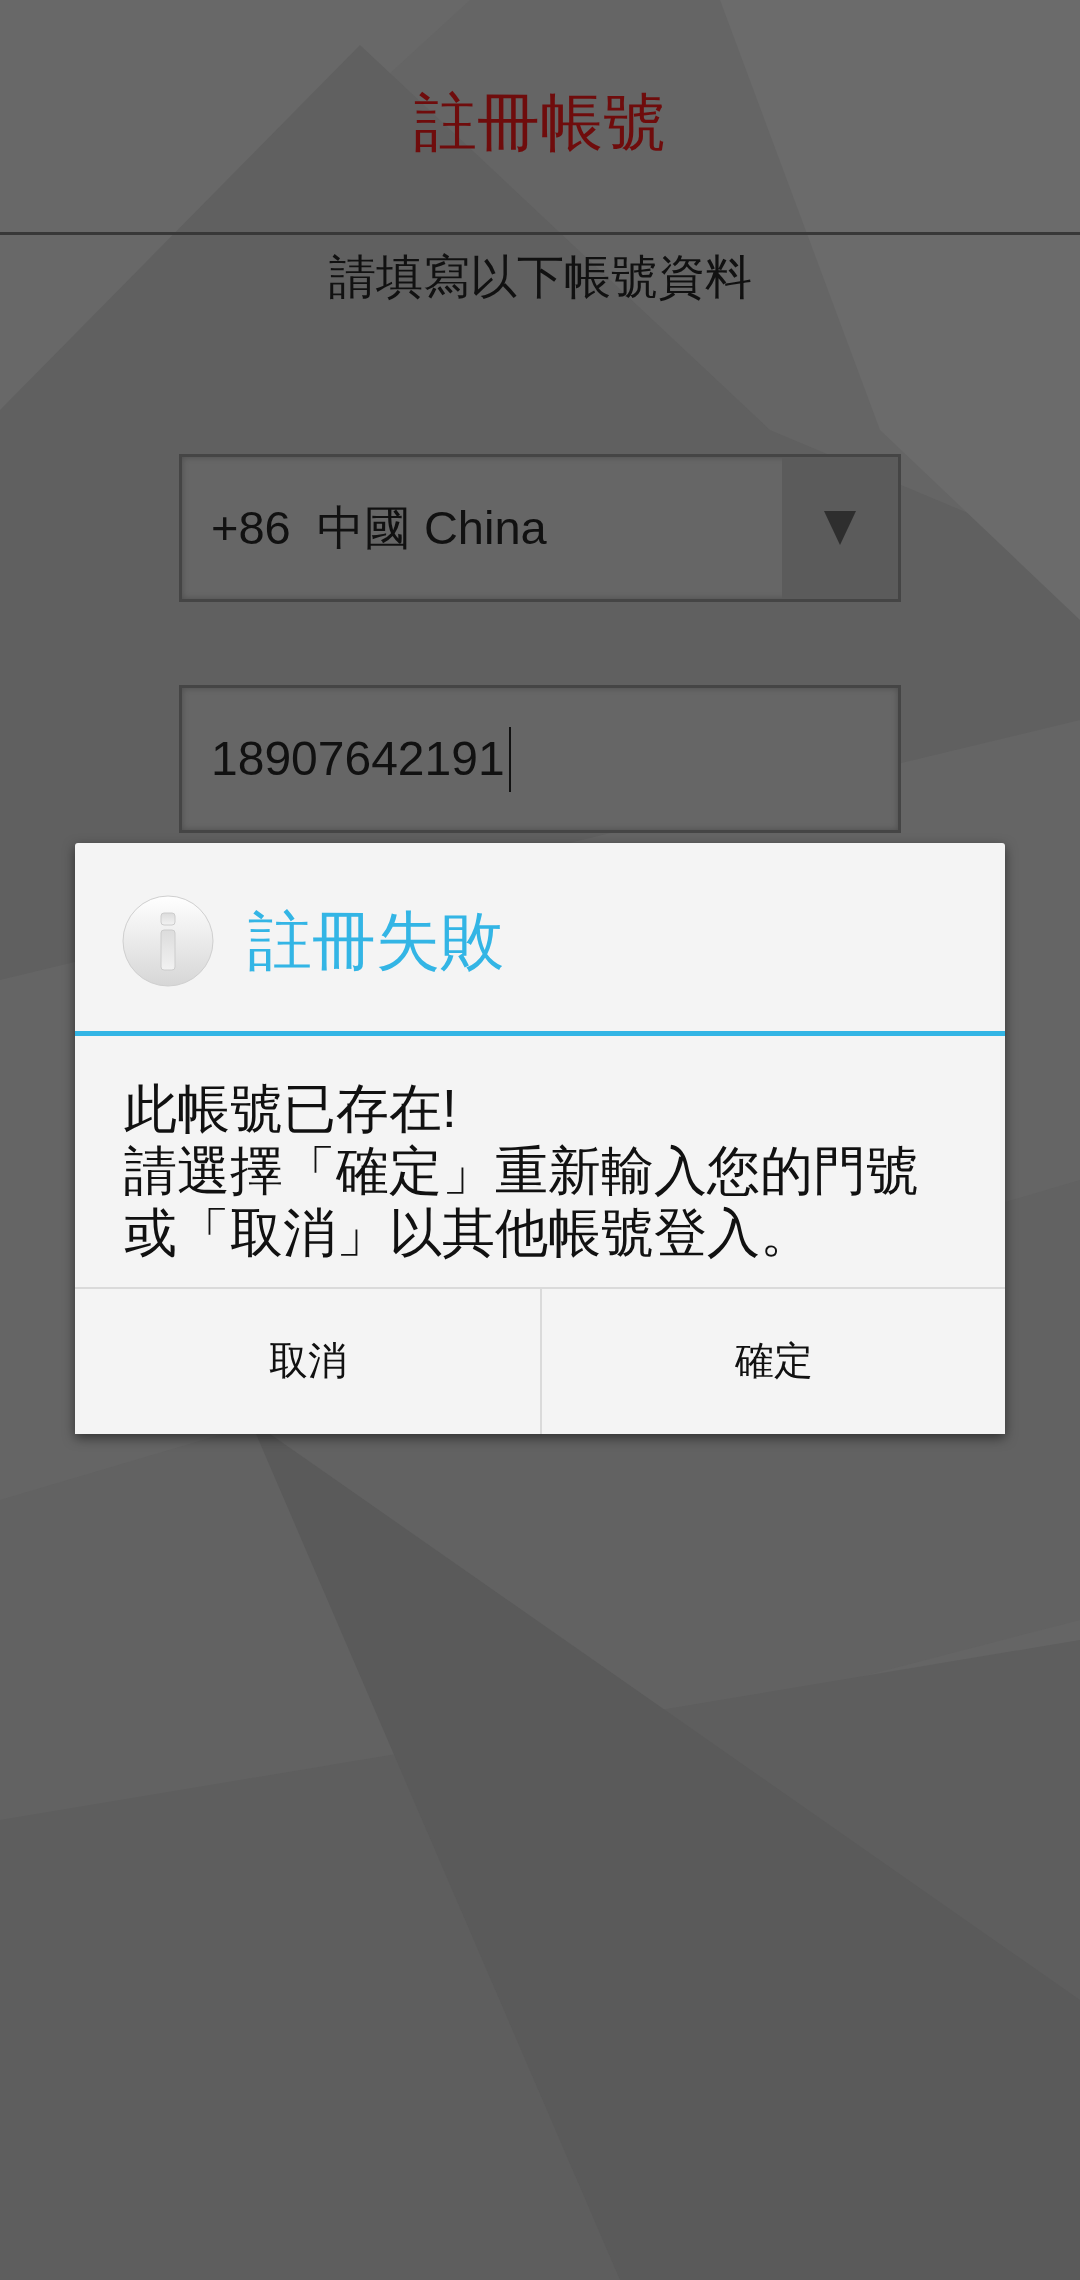  I want to click on caret-icon, so click(840, 528).